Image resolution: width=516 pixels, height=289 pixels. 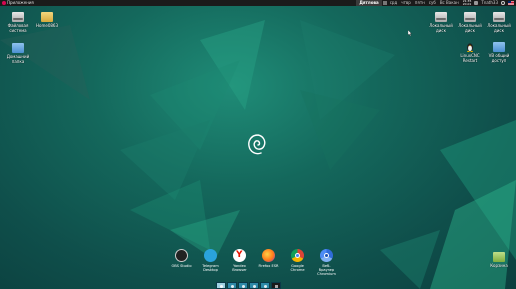 What do you see at coordinates (326, 255) in the screenshot?
I see `chromium-icon` at bounding box center [326, 255].